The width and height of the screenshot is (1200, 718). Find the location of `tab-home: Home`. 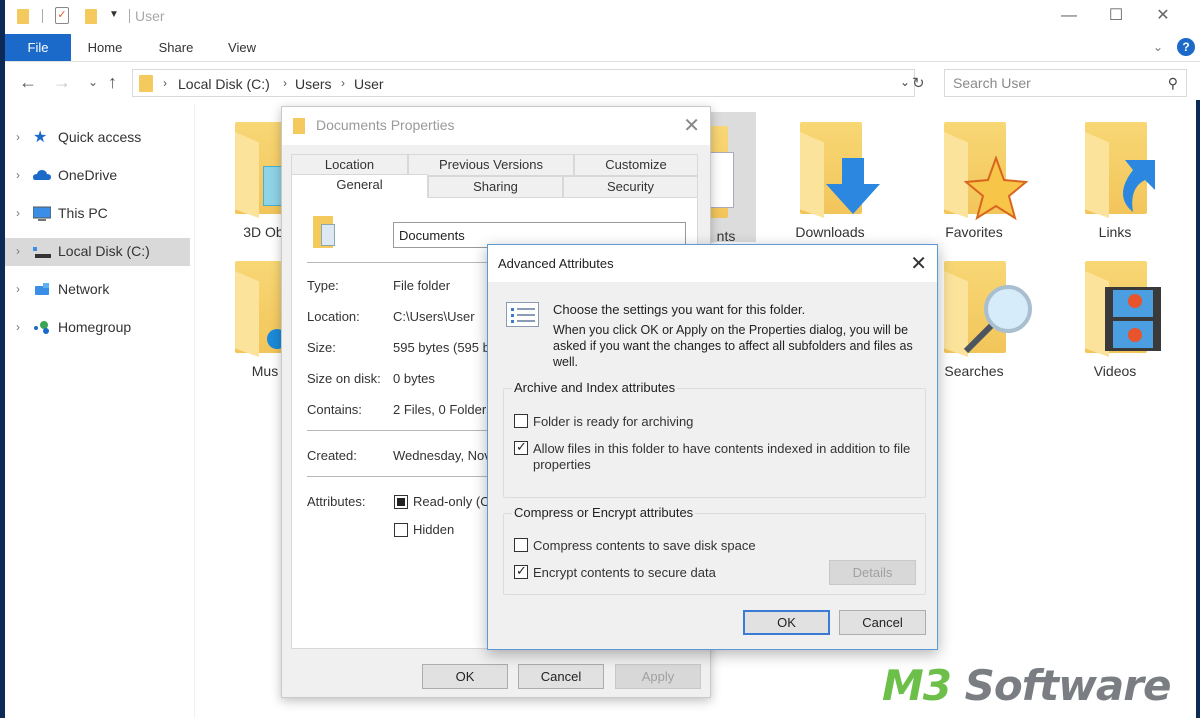

tab-home: Home is located at coordinates (105, 47).